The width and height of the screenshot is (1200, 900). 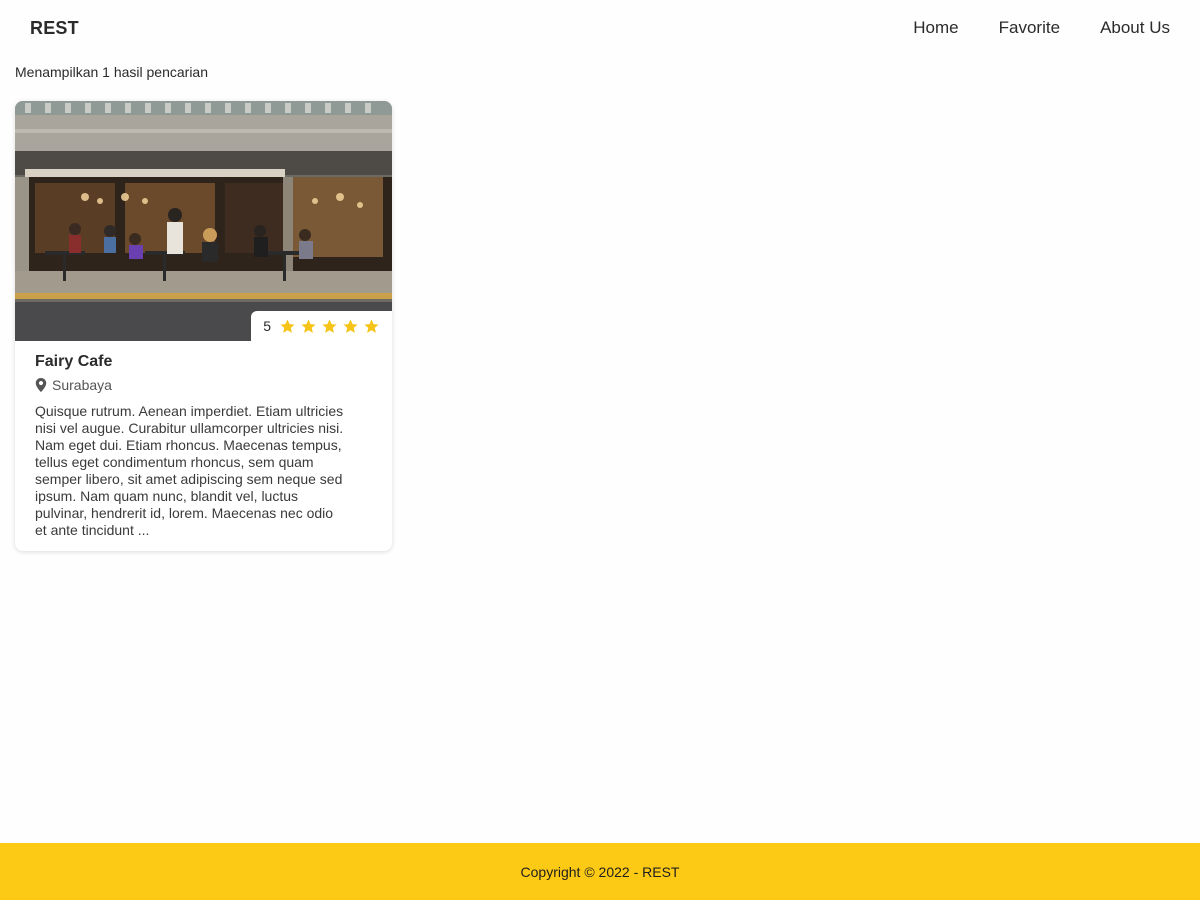 I want to click on main-nav: Home Favorite About Us, so click(x=1041, y=28).